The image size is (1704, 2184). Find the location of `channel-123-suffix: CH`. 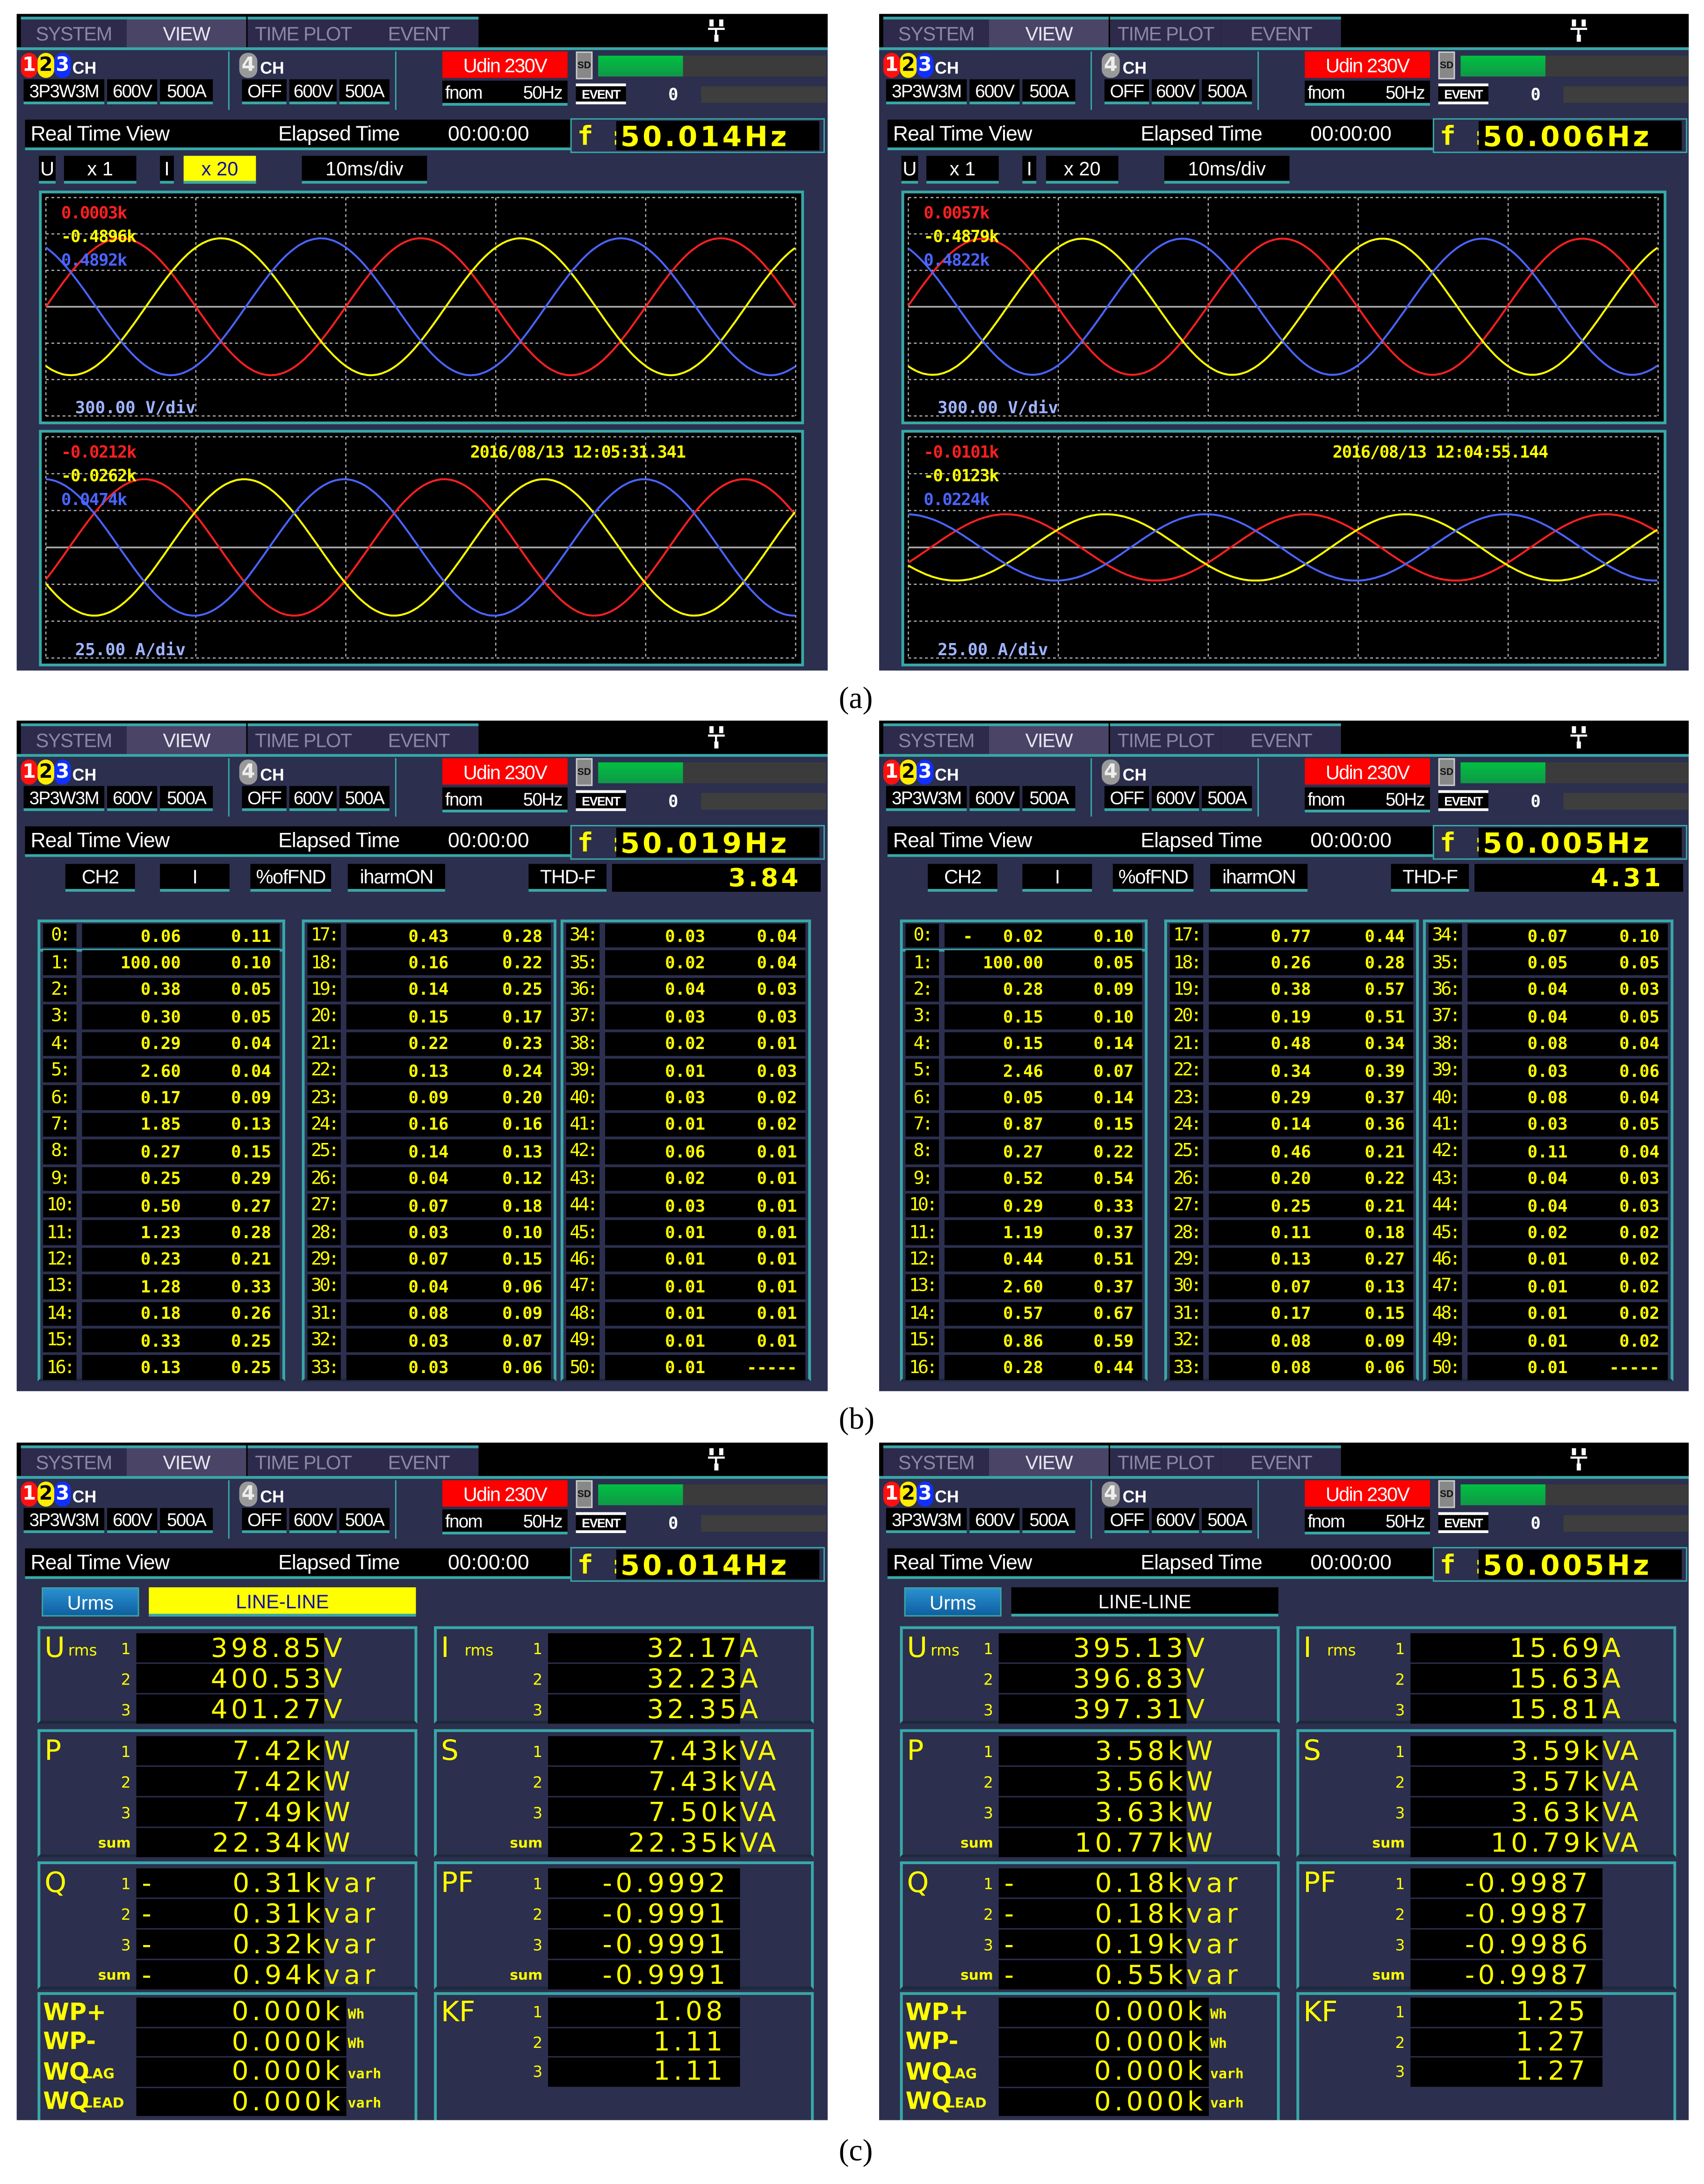

channel-123-suffix: CH is located at coordinates (946, 68).